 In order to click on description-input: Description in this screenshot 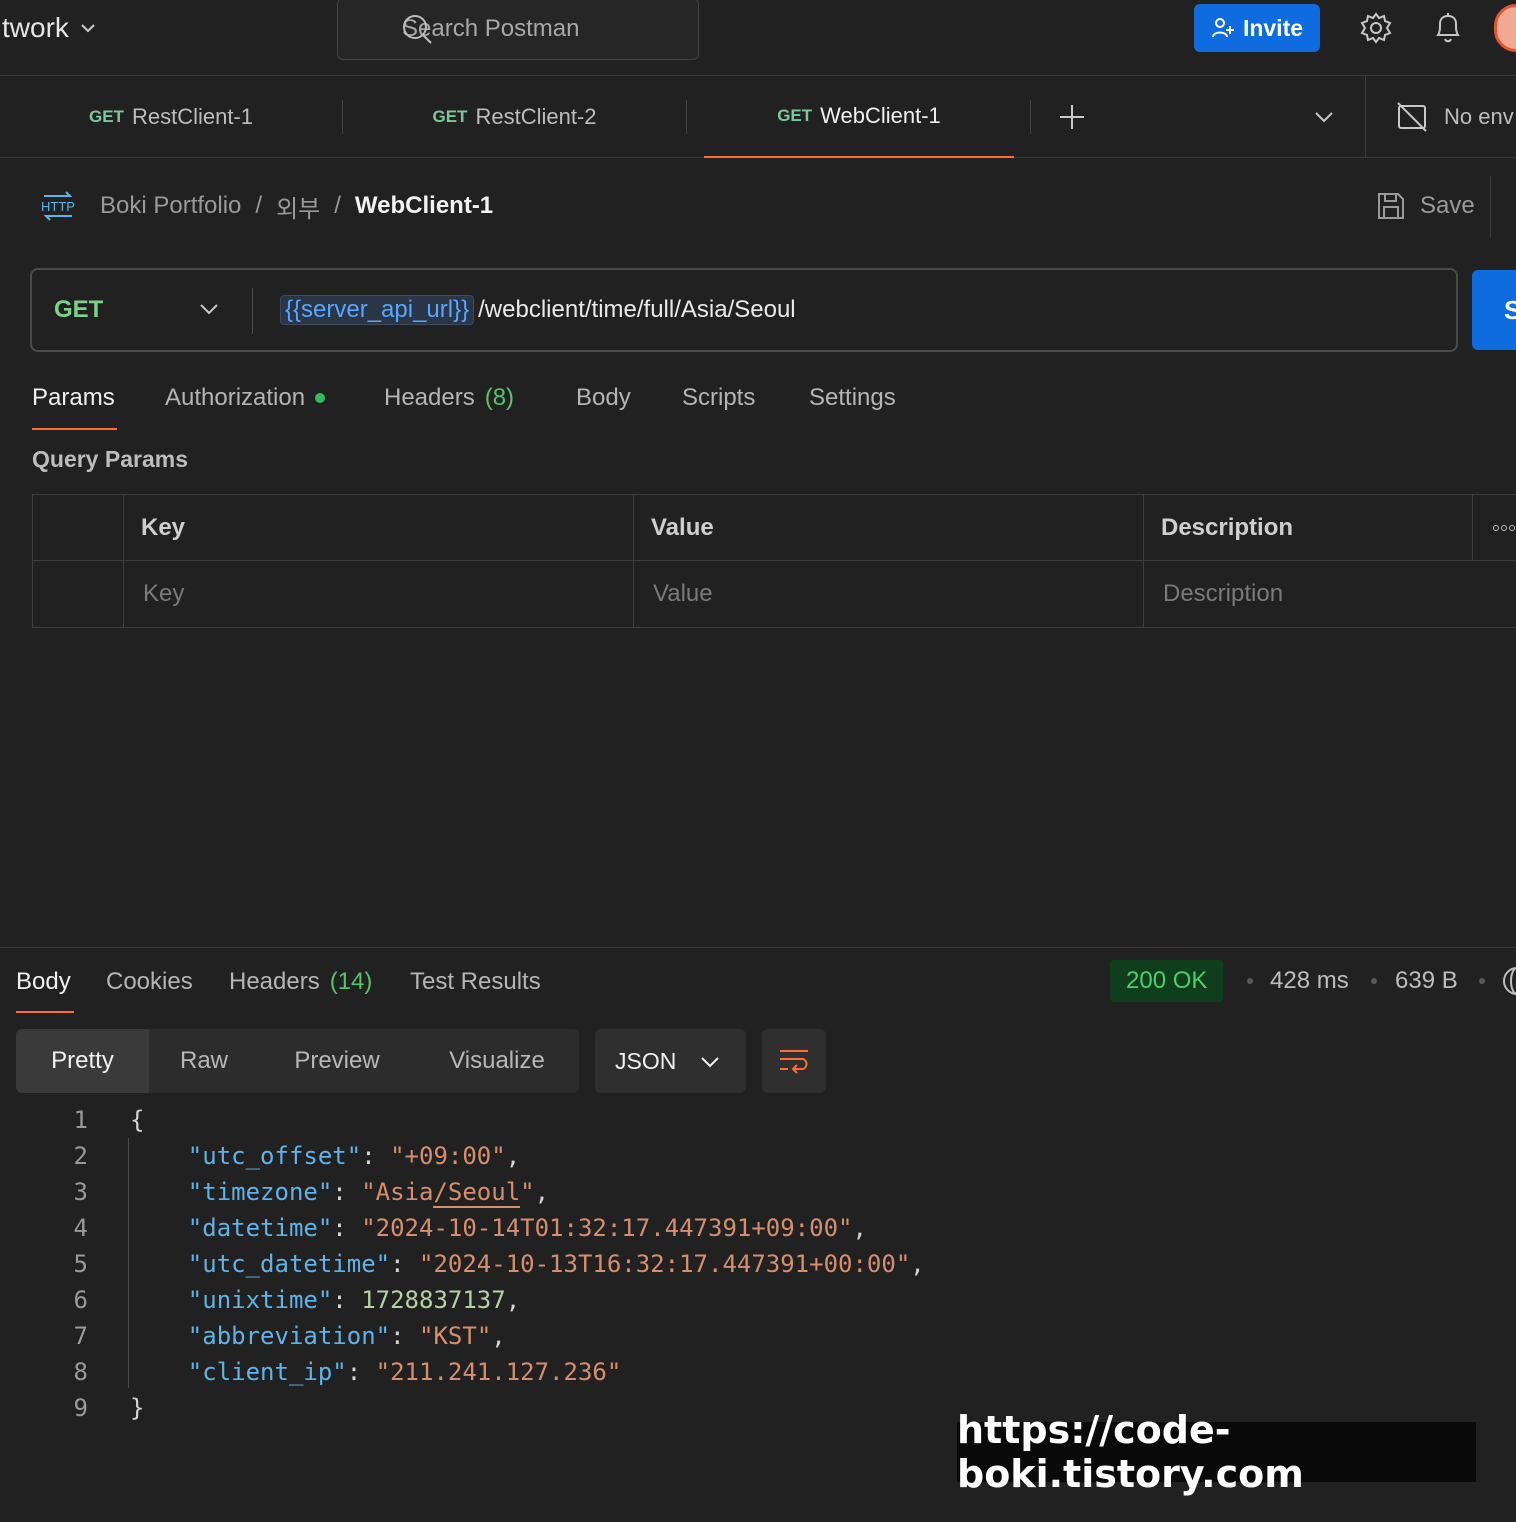, I will do `click(1329, 594)`.